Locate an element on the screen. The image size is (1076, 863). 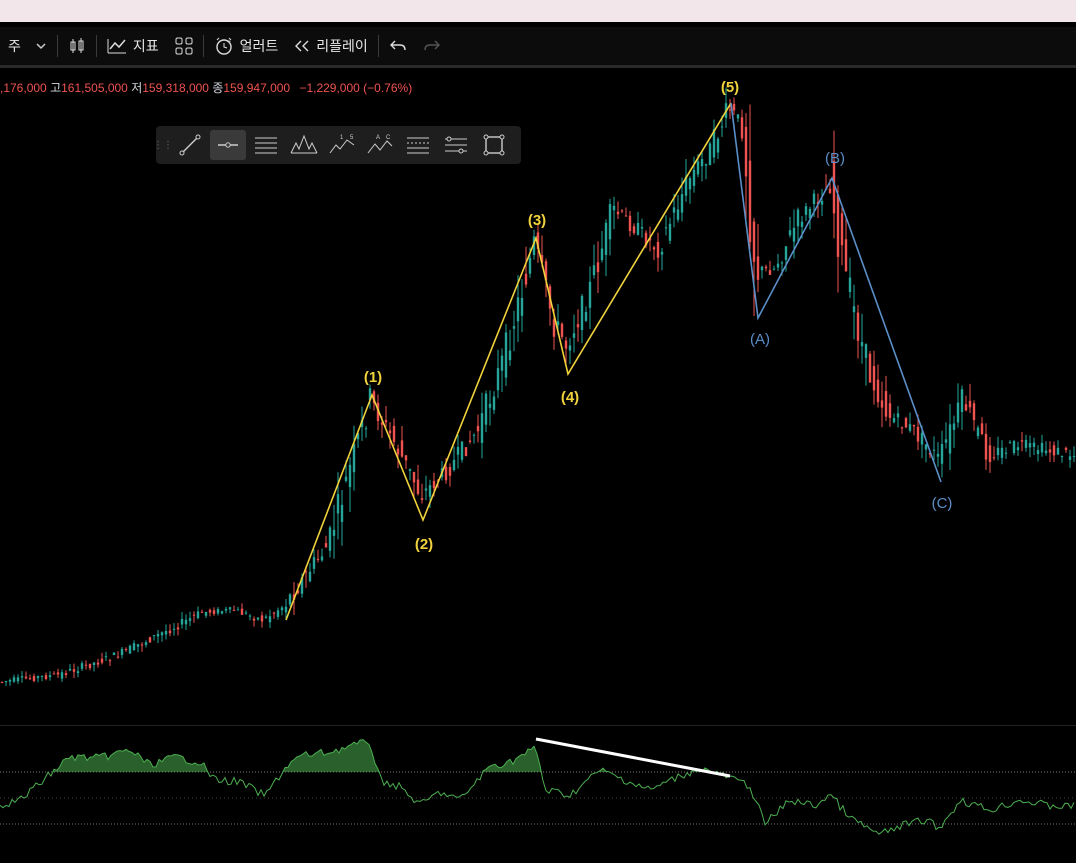
undo-button is located at coordinates (398, 46).